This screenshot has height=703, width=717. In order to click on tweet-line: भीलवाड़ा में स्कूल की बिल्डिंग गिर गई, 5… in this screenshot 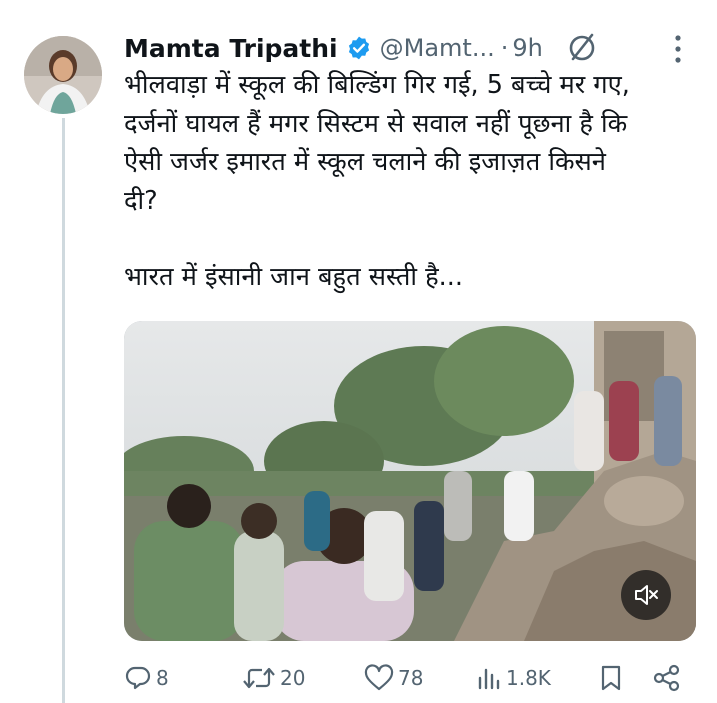, I will do `click(377, 85)`.